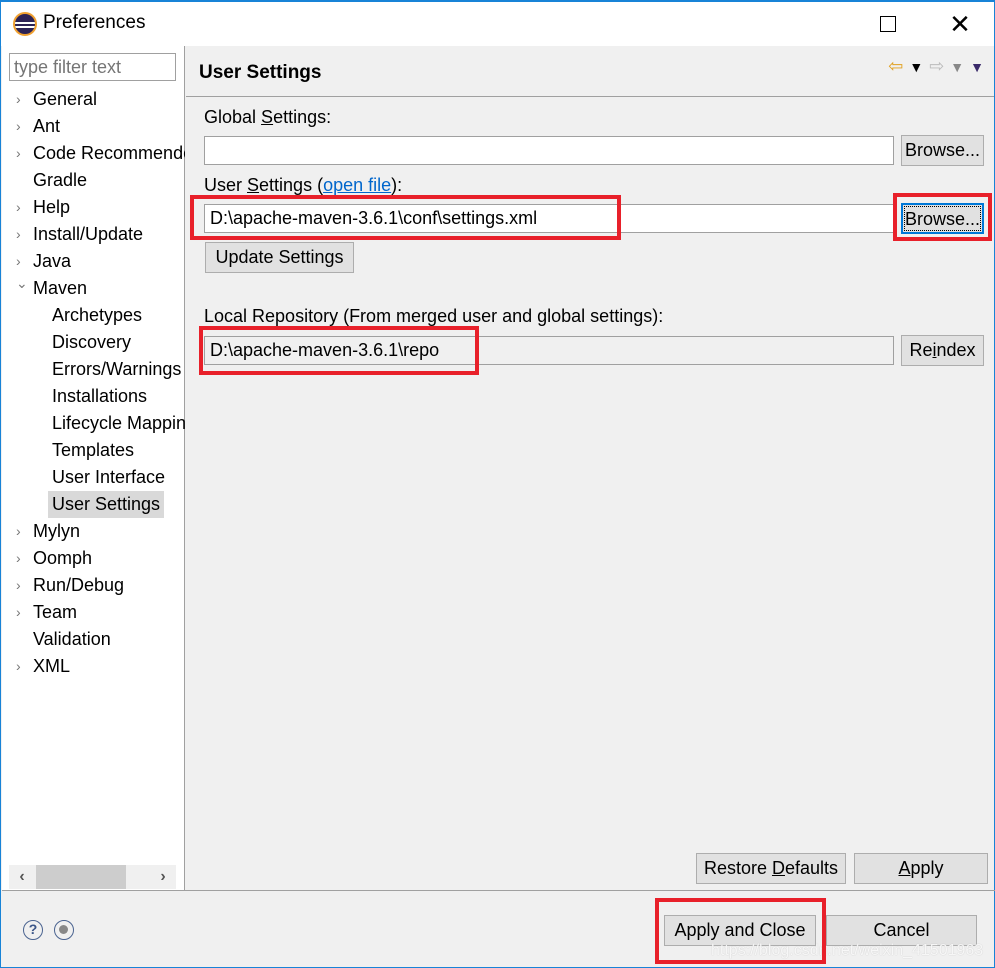  What do you see at coordinates (916, 67) in the screenshot?
I see `back-menu-icon: ▼` at bounding box center [916, 67].